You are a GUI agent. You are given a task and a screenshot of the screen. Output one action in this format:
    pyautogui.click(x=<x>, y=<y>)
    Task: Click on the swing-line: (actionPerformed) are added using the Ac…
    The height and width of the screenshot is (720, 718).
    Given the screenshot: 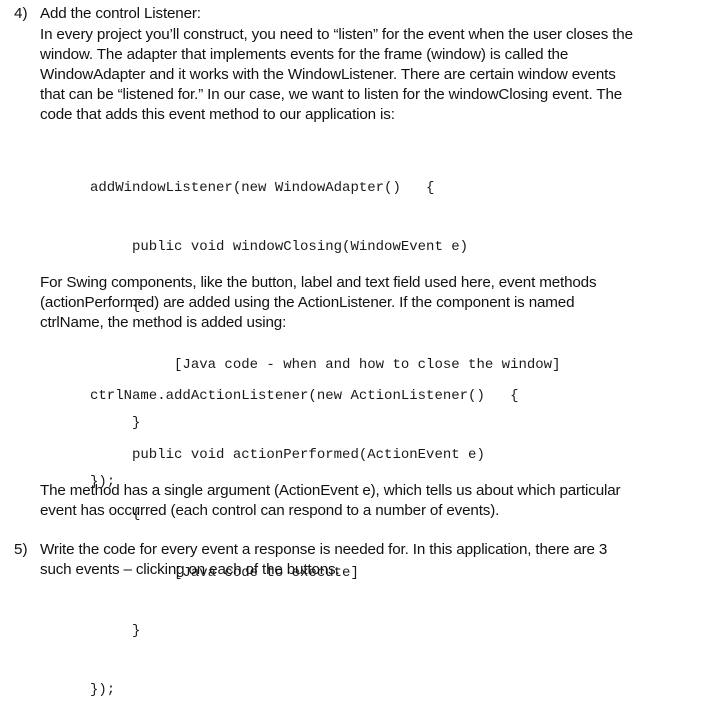 What is the action you would take?
    pyautogui.click(x=307, y=302)
    